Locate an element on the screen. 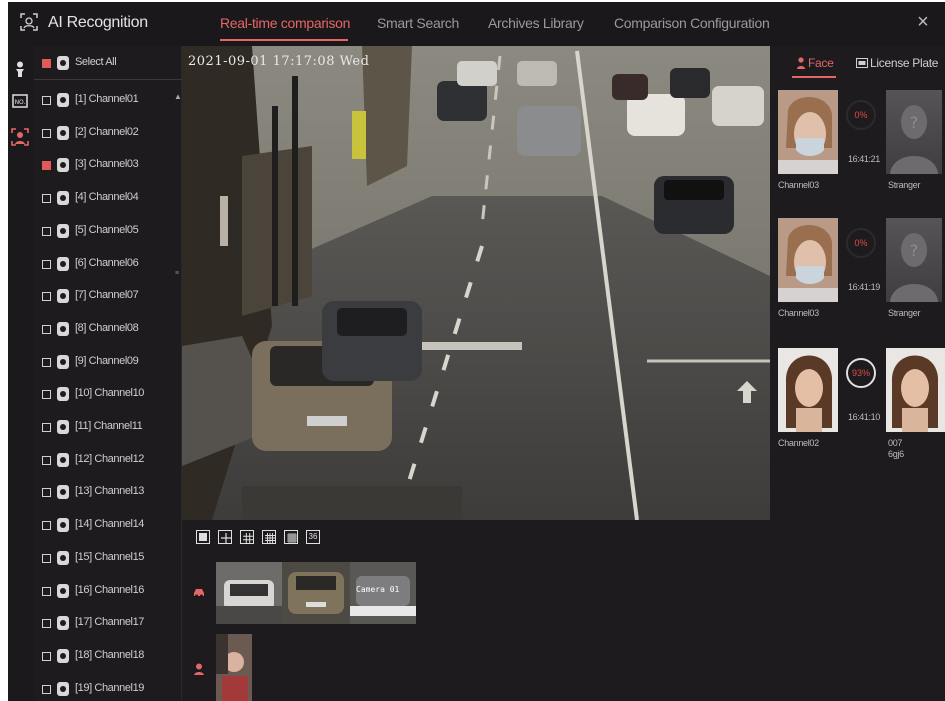  channel-row: [5] Channel05 is located at coordinates (108, 232).